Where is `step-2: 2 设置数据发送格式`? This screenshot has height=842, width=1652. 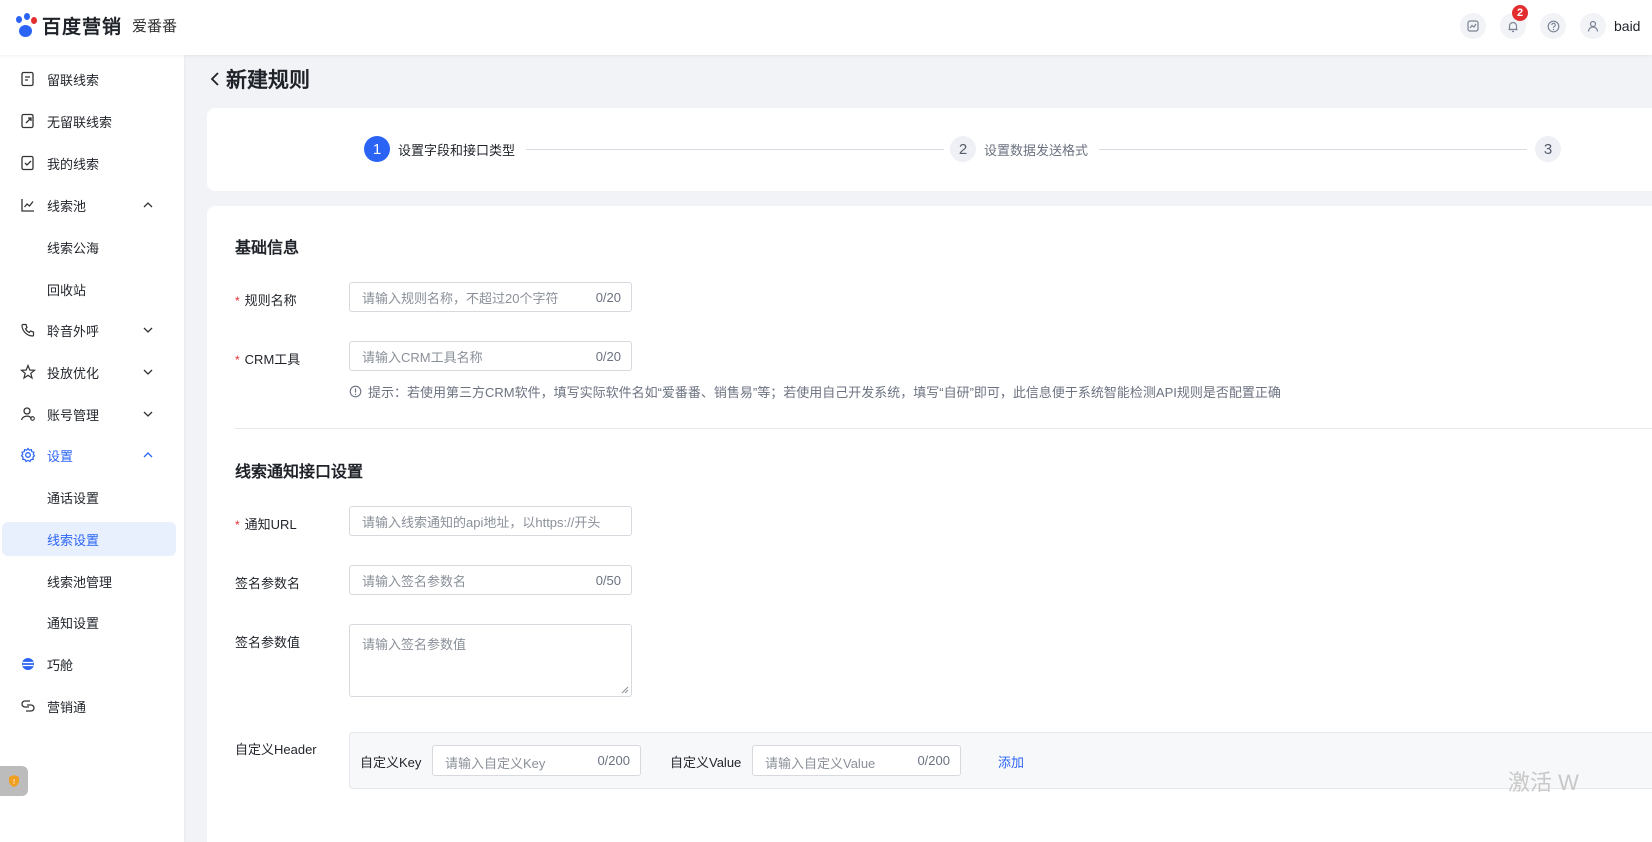 step-2: 2 设置数据发送格式 is located at coordinates (1019, 149).